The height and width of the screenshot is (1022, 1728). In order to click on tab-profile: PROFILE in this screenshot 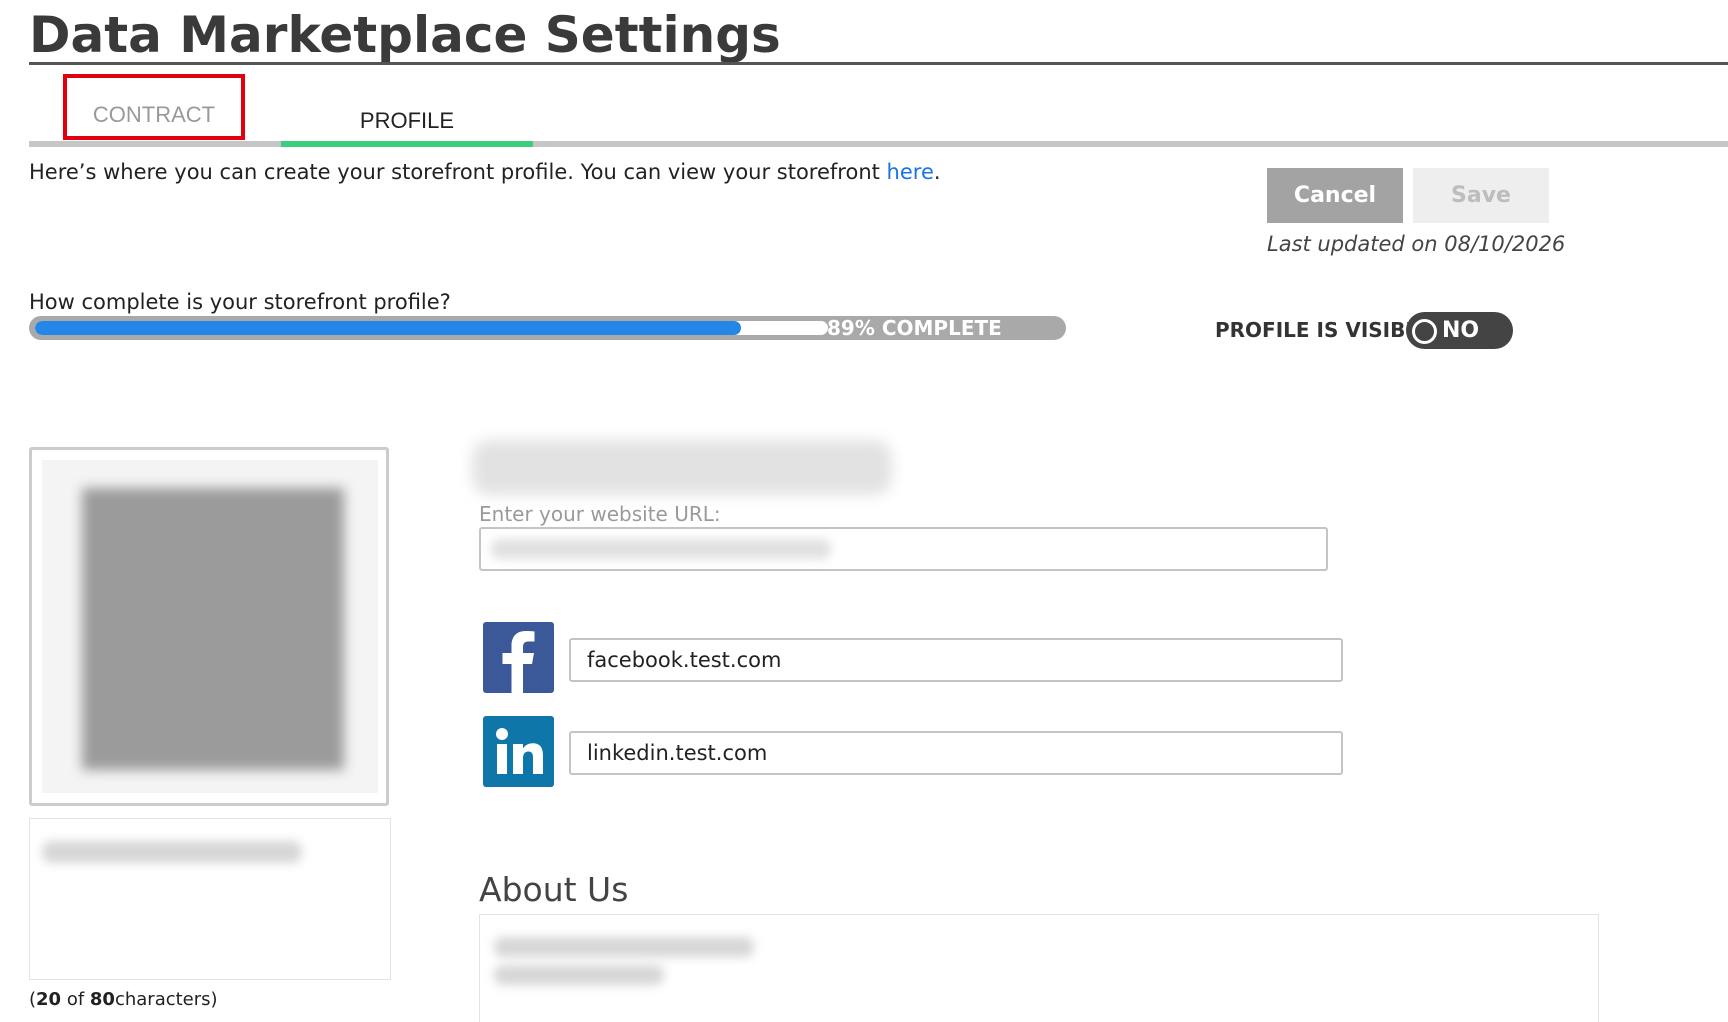, I will do `click(407, 109)`.